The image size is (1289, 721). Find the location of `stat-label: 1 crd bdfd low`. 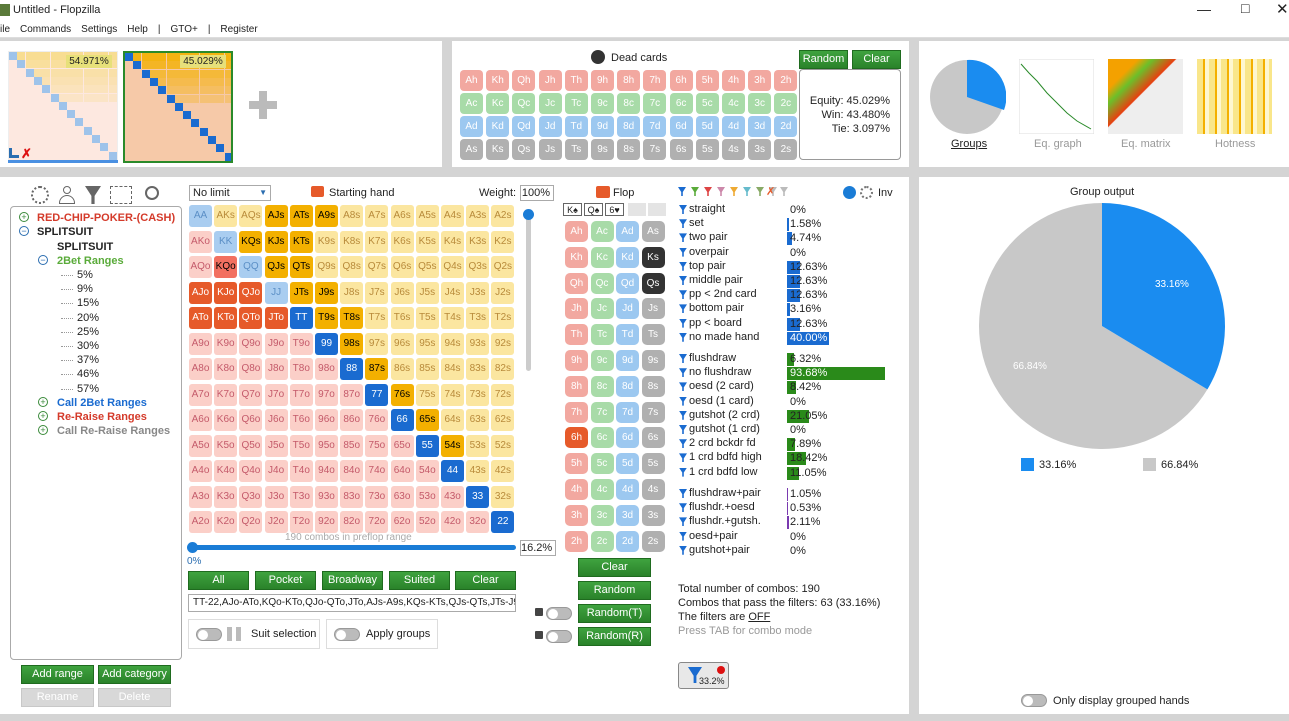

stat-label: 1 crd bdfd low is located at coordinates (723, 473).